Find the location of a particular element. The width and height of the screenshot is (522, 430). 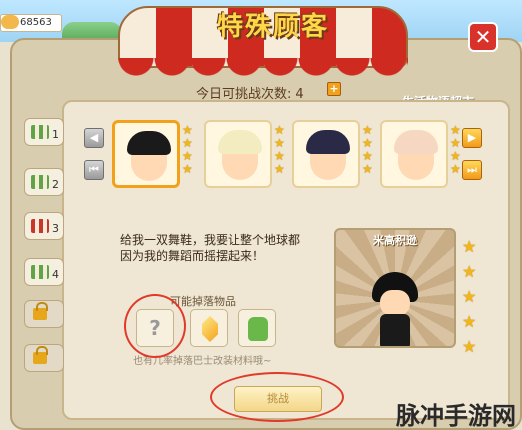

watermark: 脉冲手游网 is located at coordinates (456, 416).